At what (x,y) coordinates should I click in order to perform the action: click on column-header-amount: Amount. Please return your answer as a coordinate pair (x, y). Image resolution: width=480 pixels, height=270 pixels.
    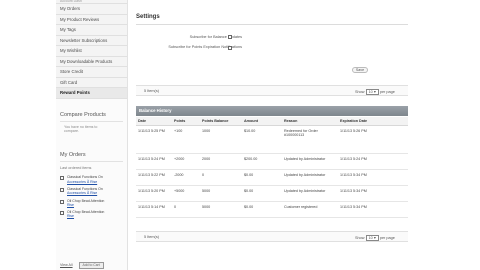
    Looking at the image, I should click on (262, 121).